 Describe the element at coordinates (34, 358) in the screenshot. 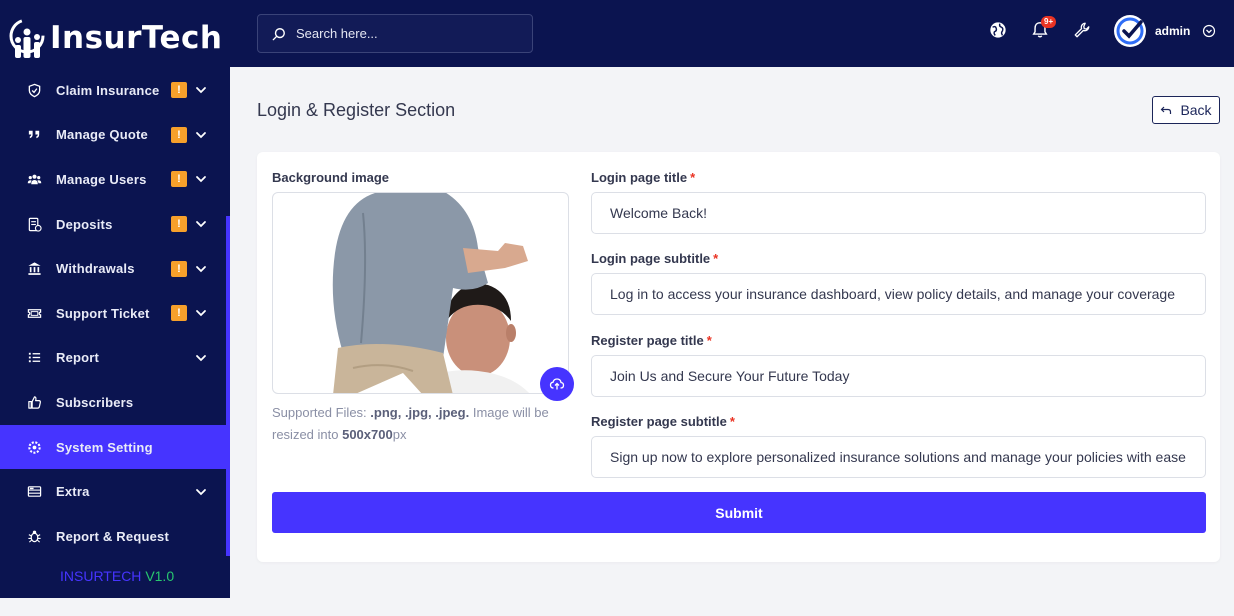

I see `list-icon` at that location.